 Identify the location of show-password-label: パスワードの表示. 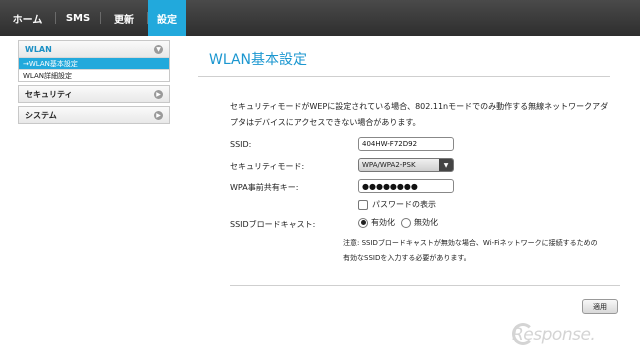
(404, 204).